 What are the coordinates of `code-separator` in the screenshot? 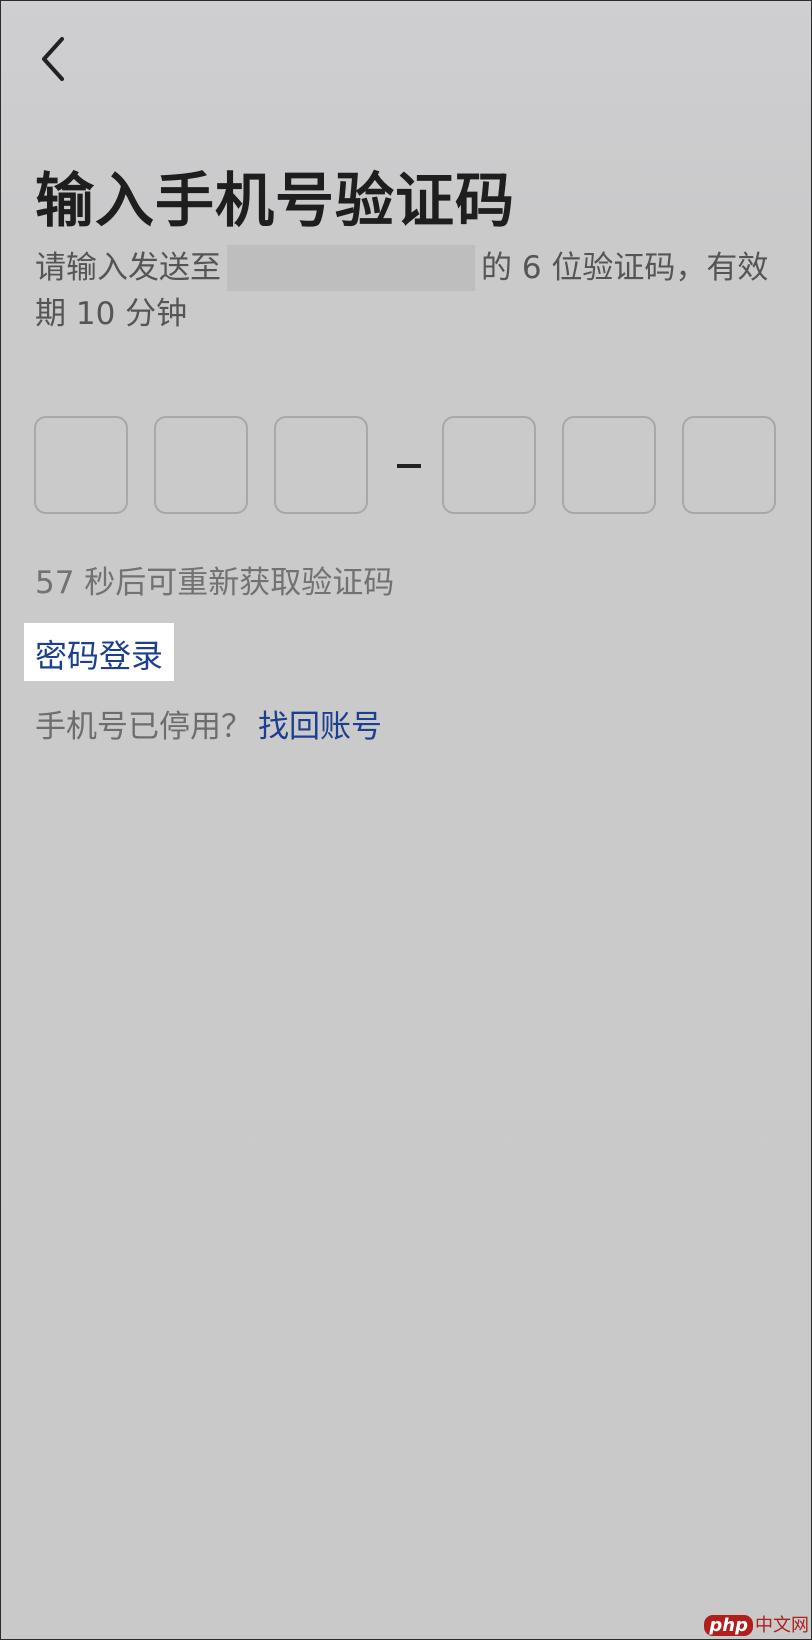 It's located at (409, 466).